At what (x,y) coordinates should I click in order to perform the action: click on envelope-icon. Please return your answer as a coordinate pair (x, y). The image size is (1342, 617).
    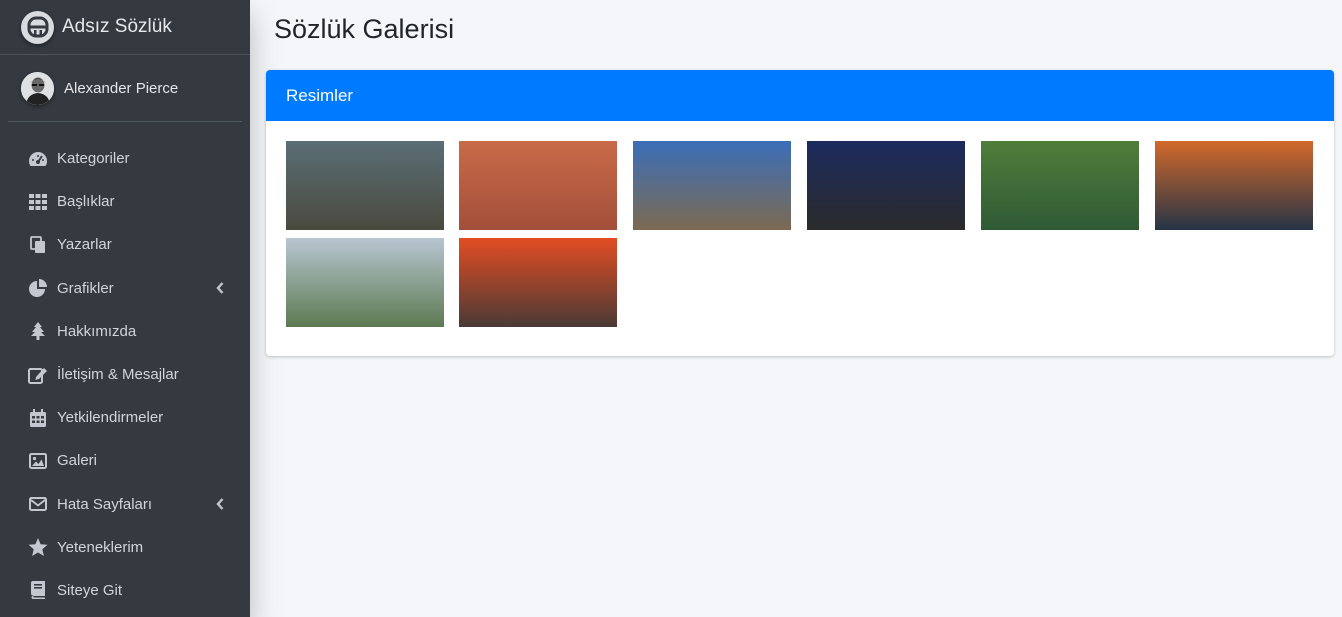
    Looking at the image, I should click on (38, 504).